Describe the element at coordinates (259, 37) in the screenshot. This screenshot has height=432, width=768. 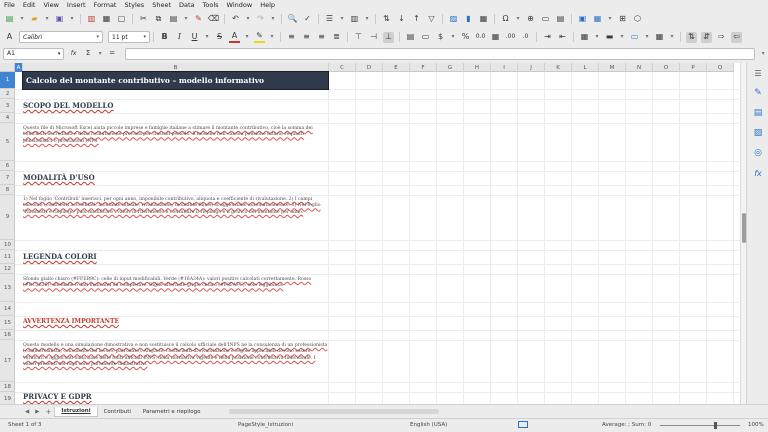
I see `highlight-color-icon: ✎` at that location.